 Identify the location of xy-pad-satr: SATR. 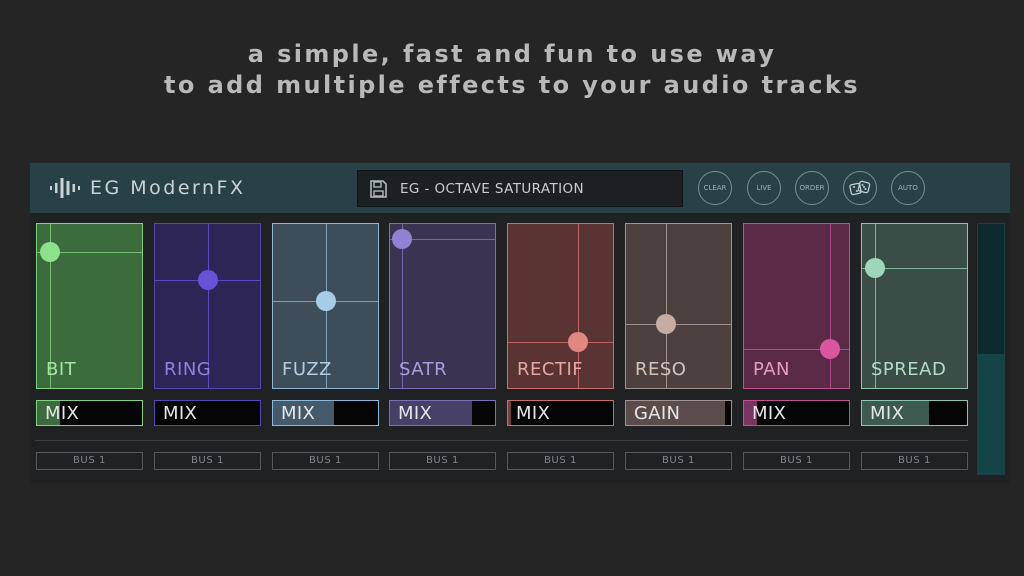
(442, 306).